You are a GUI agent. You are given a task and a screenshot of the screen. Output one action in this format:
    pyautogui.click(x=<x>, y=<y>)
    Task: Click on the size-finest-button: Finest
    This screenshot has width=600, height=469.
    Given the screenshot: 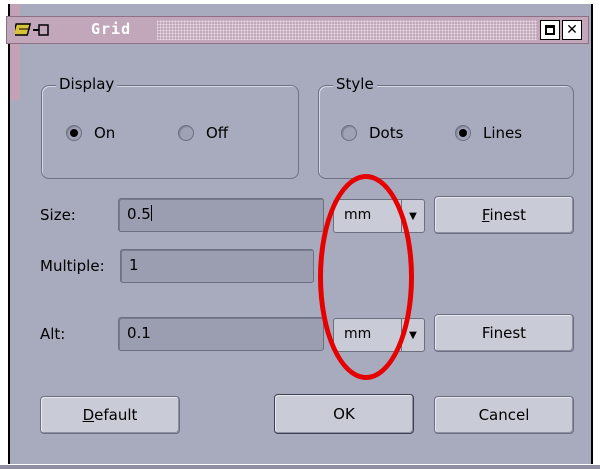 What is the action you would take?
    pyautogui.click(x=504, y=215)
    